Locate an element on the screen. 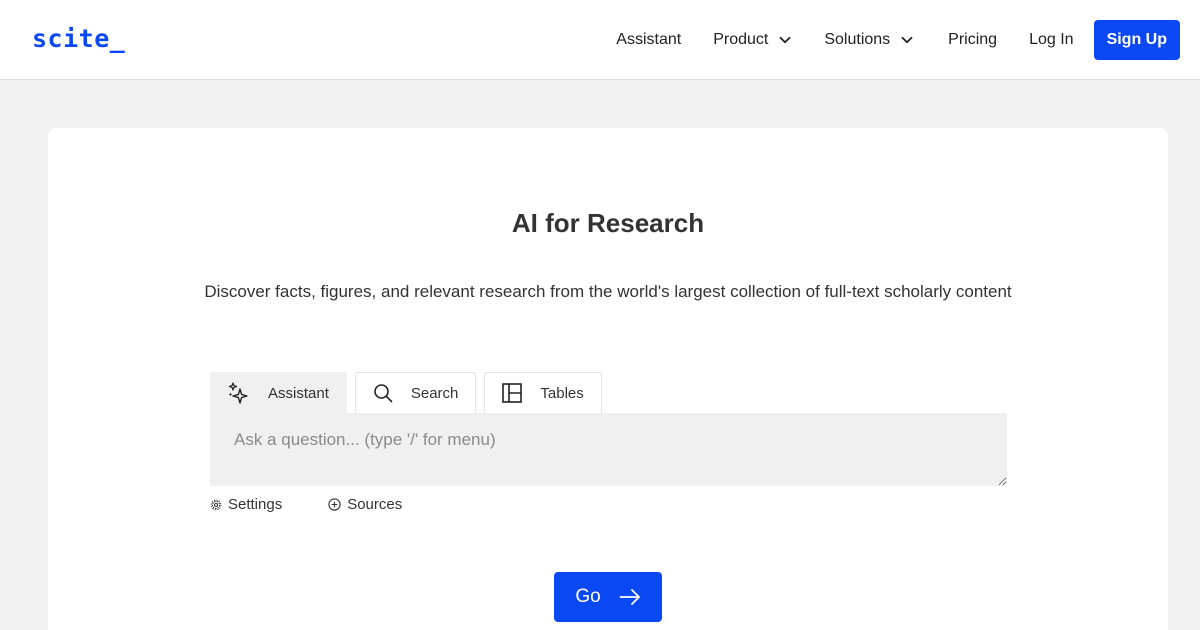 Image resolution: width=1200 pixels, height=630 pixels. nav-product-label: Product is located at coordinates (741, 39).